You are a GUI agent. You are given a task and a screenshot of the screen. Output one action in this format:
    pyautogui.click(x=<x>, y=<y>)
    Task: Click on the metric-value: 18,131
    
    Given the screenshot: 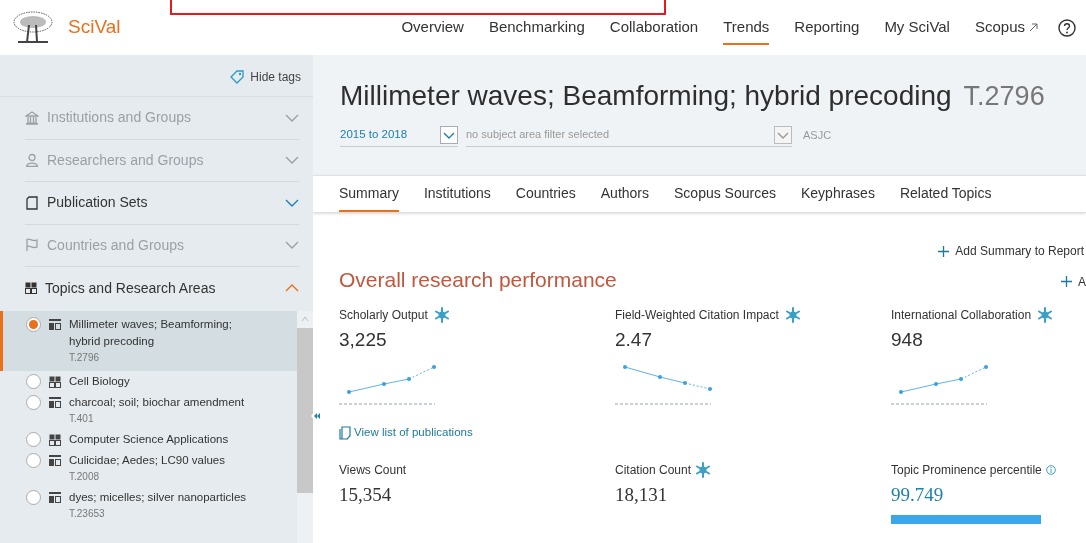 What is the action you would take?
    pyautogui.click(x=642, y=495)
    